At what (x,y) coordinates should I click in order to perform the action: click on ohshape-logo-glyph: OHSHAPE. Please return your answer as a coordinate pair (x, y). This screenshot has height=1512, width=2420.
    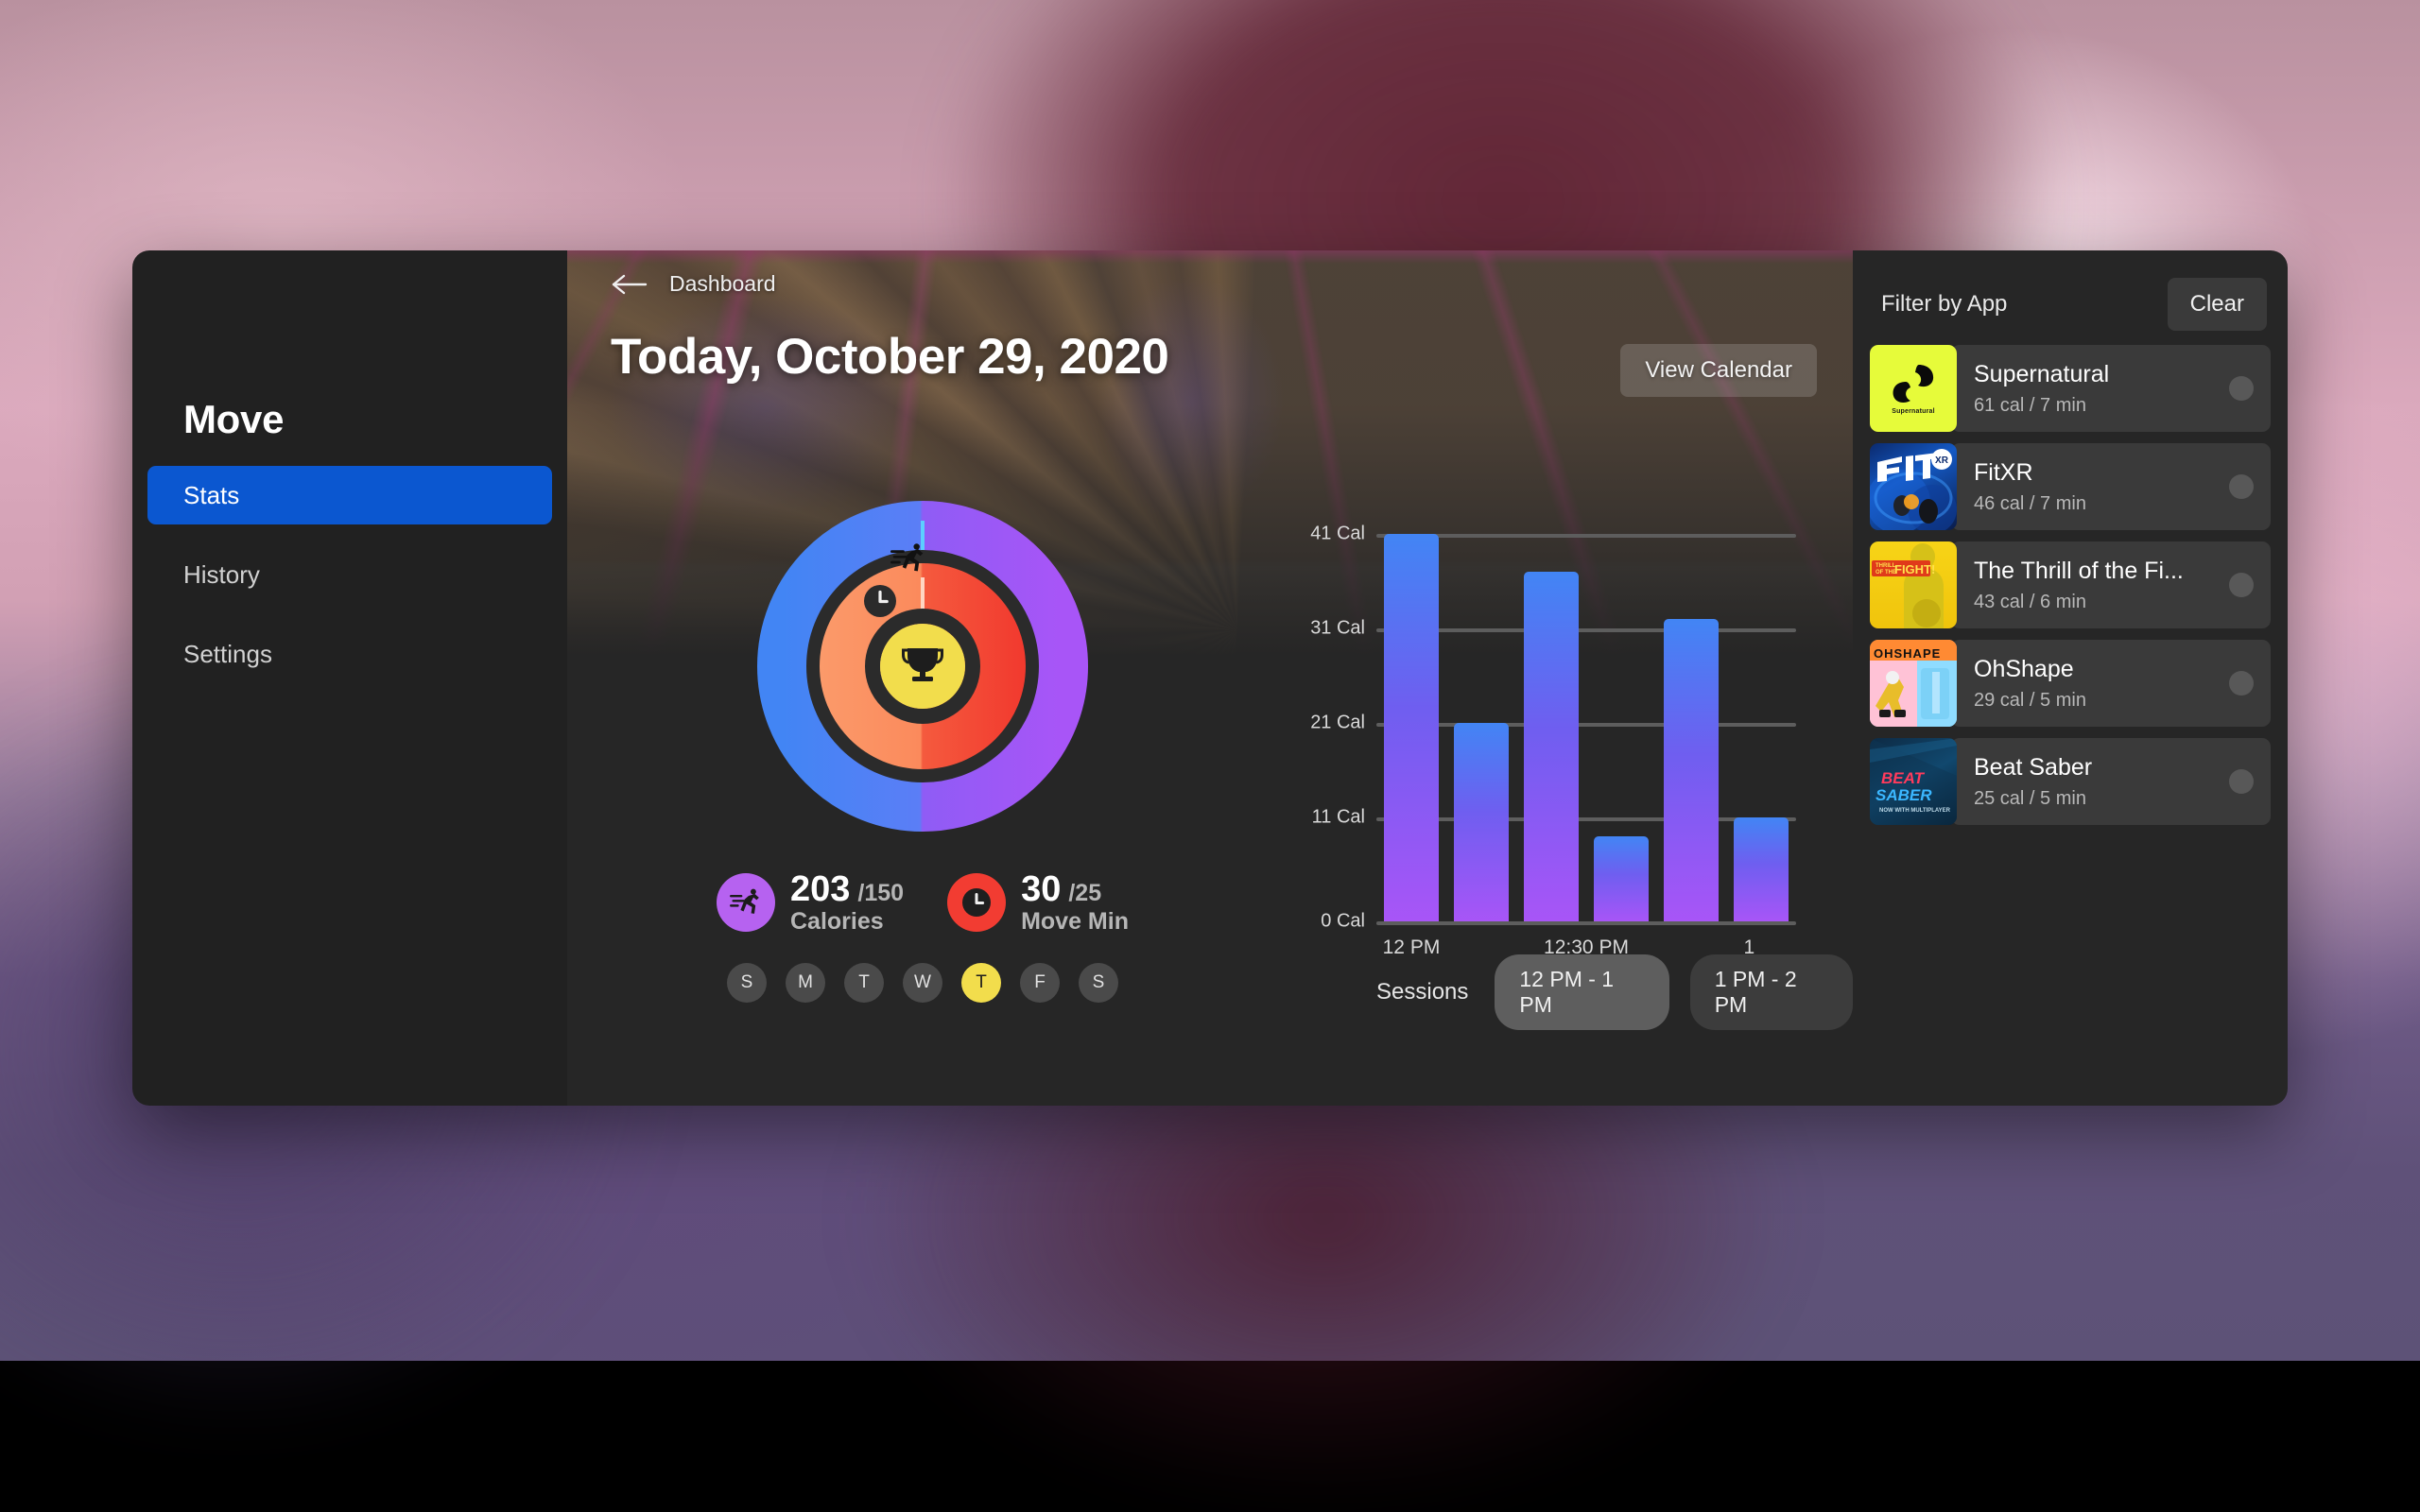
    Looking at the image, I should click on (1914, 683).